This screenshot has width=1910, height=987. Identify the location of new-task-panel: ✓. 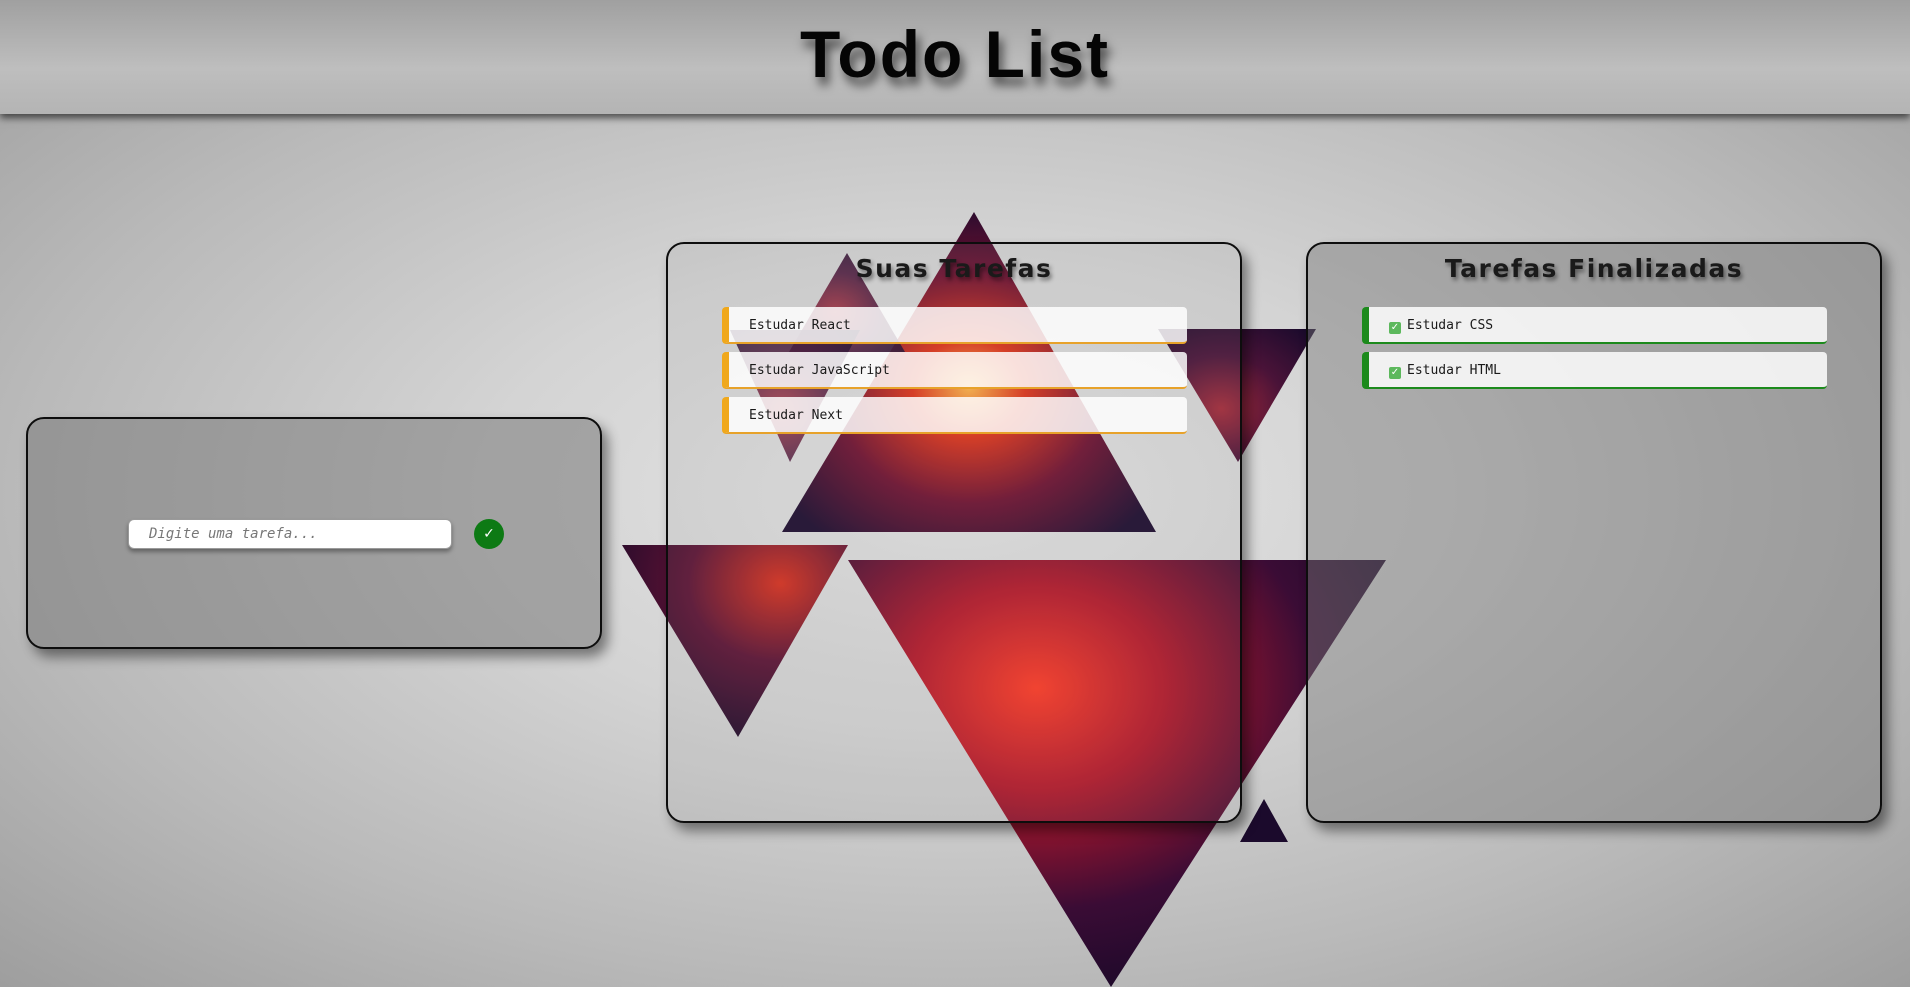
(314, 533).